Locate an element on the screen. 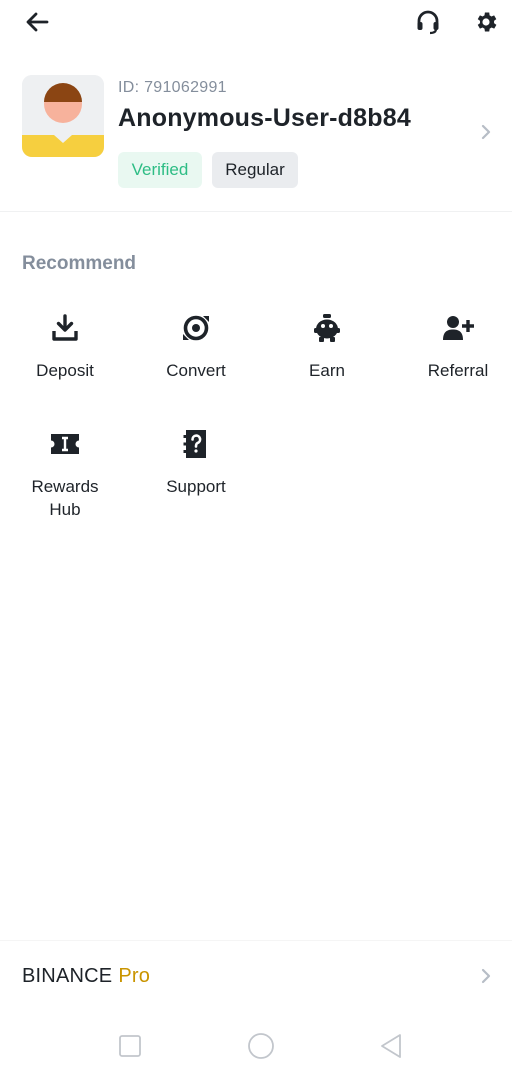  avatar-illustration is located at coordinates (63, 116).